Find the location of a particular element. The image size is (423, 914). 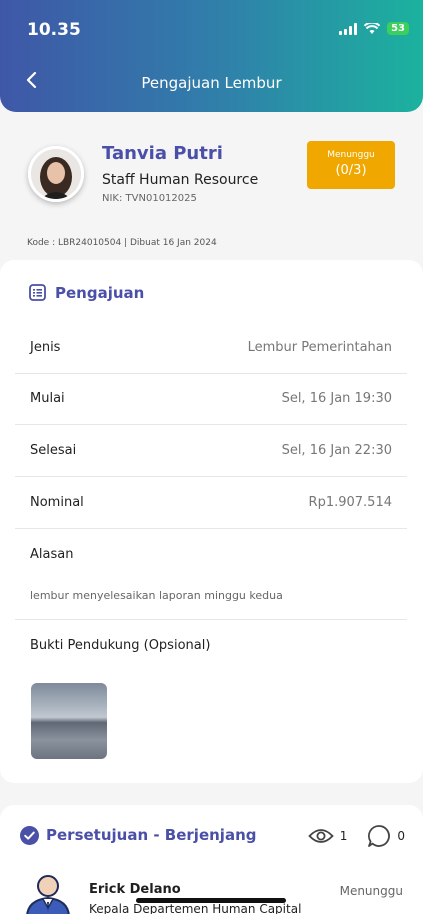

row-value: Rp1.907.514 is located at coordinates (350, 502).